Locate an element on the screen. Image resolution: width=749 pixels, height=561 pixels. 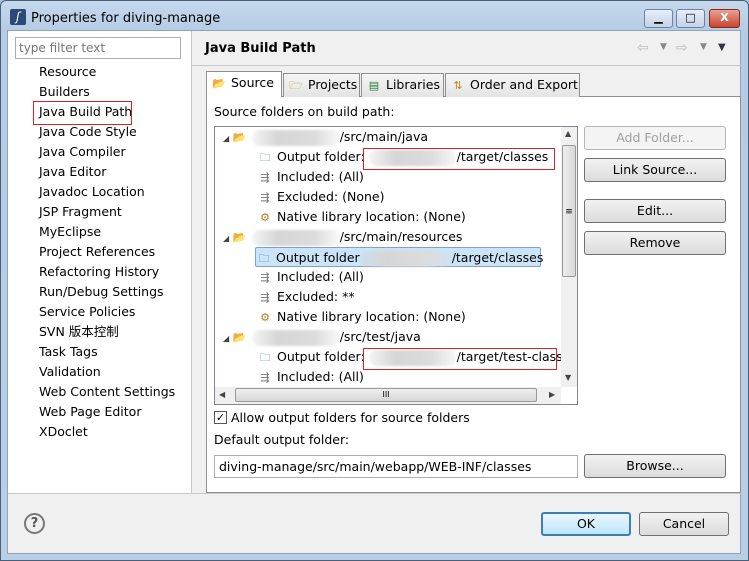
tab-projects: 🗁 Projects is located at coordinates (321, 85).